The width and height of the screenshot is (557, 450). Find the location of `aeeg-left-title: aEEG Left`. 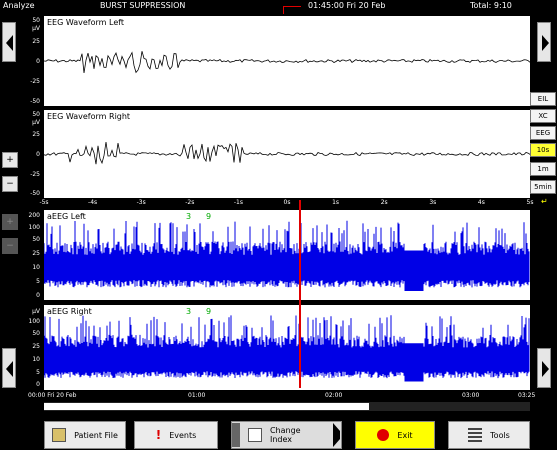

aeeg-left-title: aEEG Left is located at coordinates (66, 216).